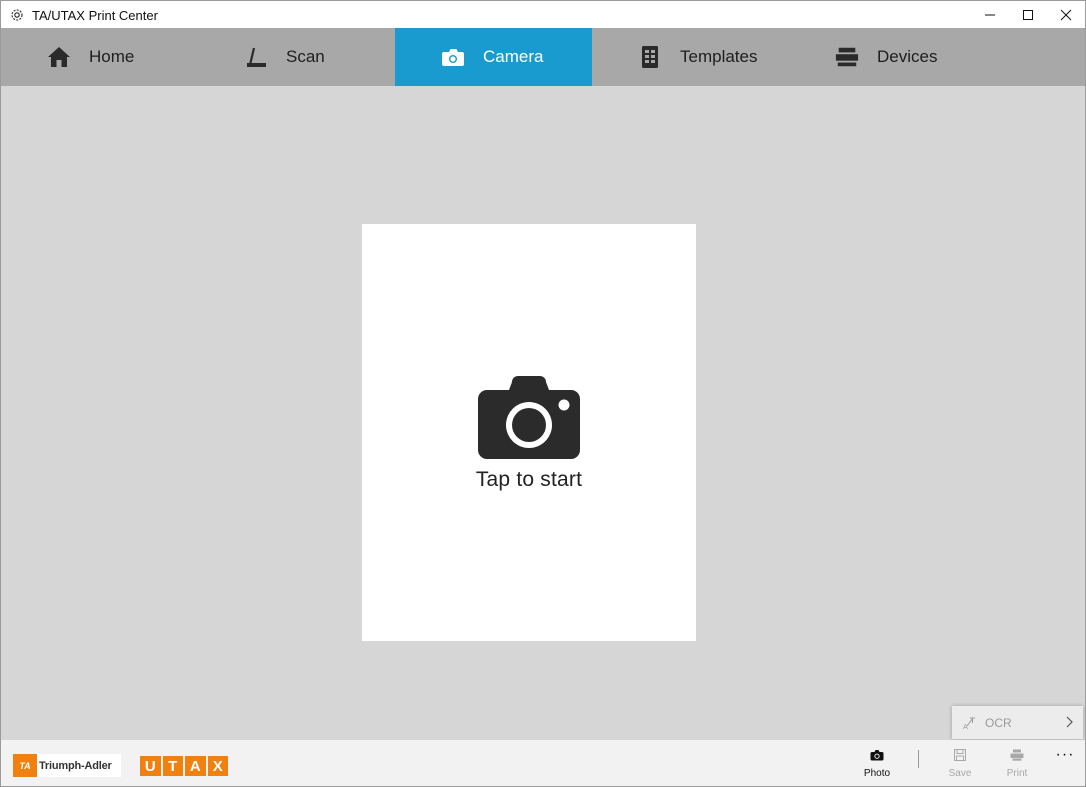  What do you see at coordinates (650, 57) in the screenshot?
I see `templates-icon` at bounding box center [650, 57].